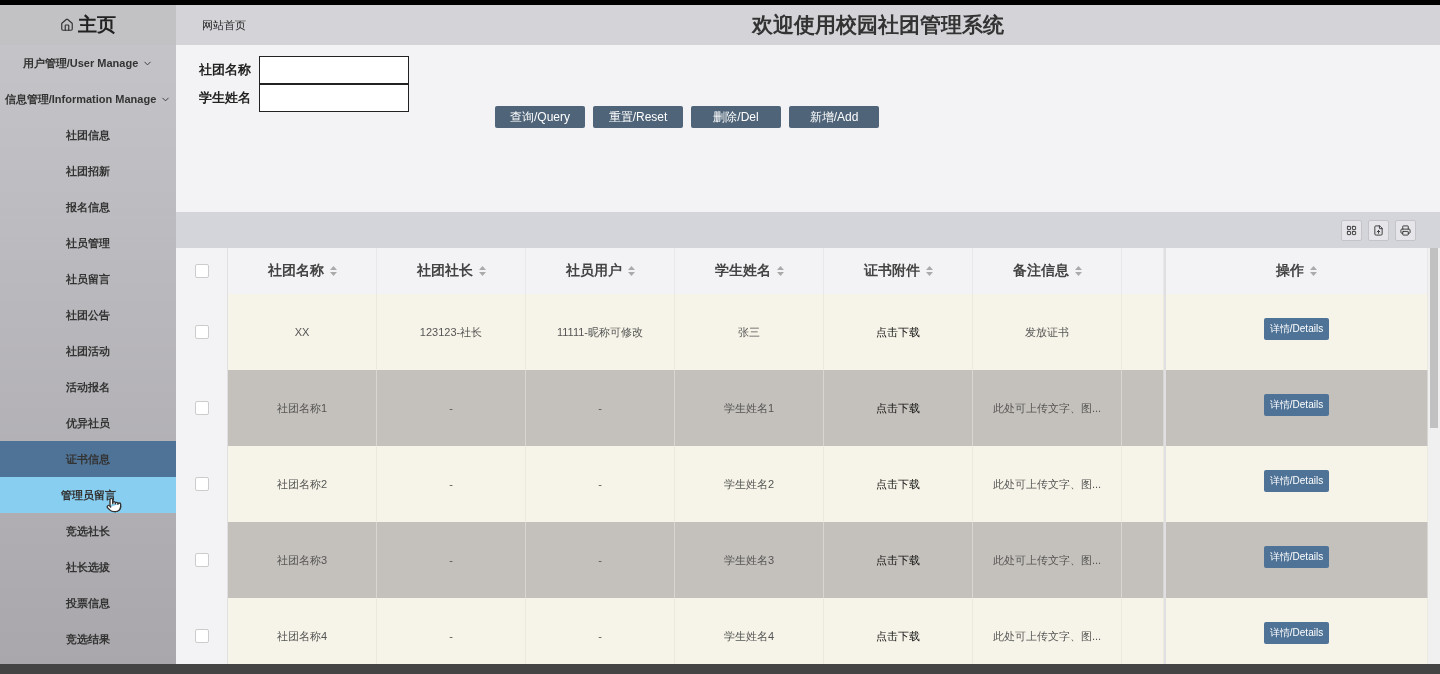 This screenshot has height=674, width=1440. What do you see at coordinates (878, 25) in the screenshot?
I see `page-title: 欢迎使用校园社团管理系统` at bounding box center [878, 25].